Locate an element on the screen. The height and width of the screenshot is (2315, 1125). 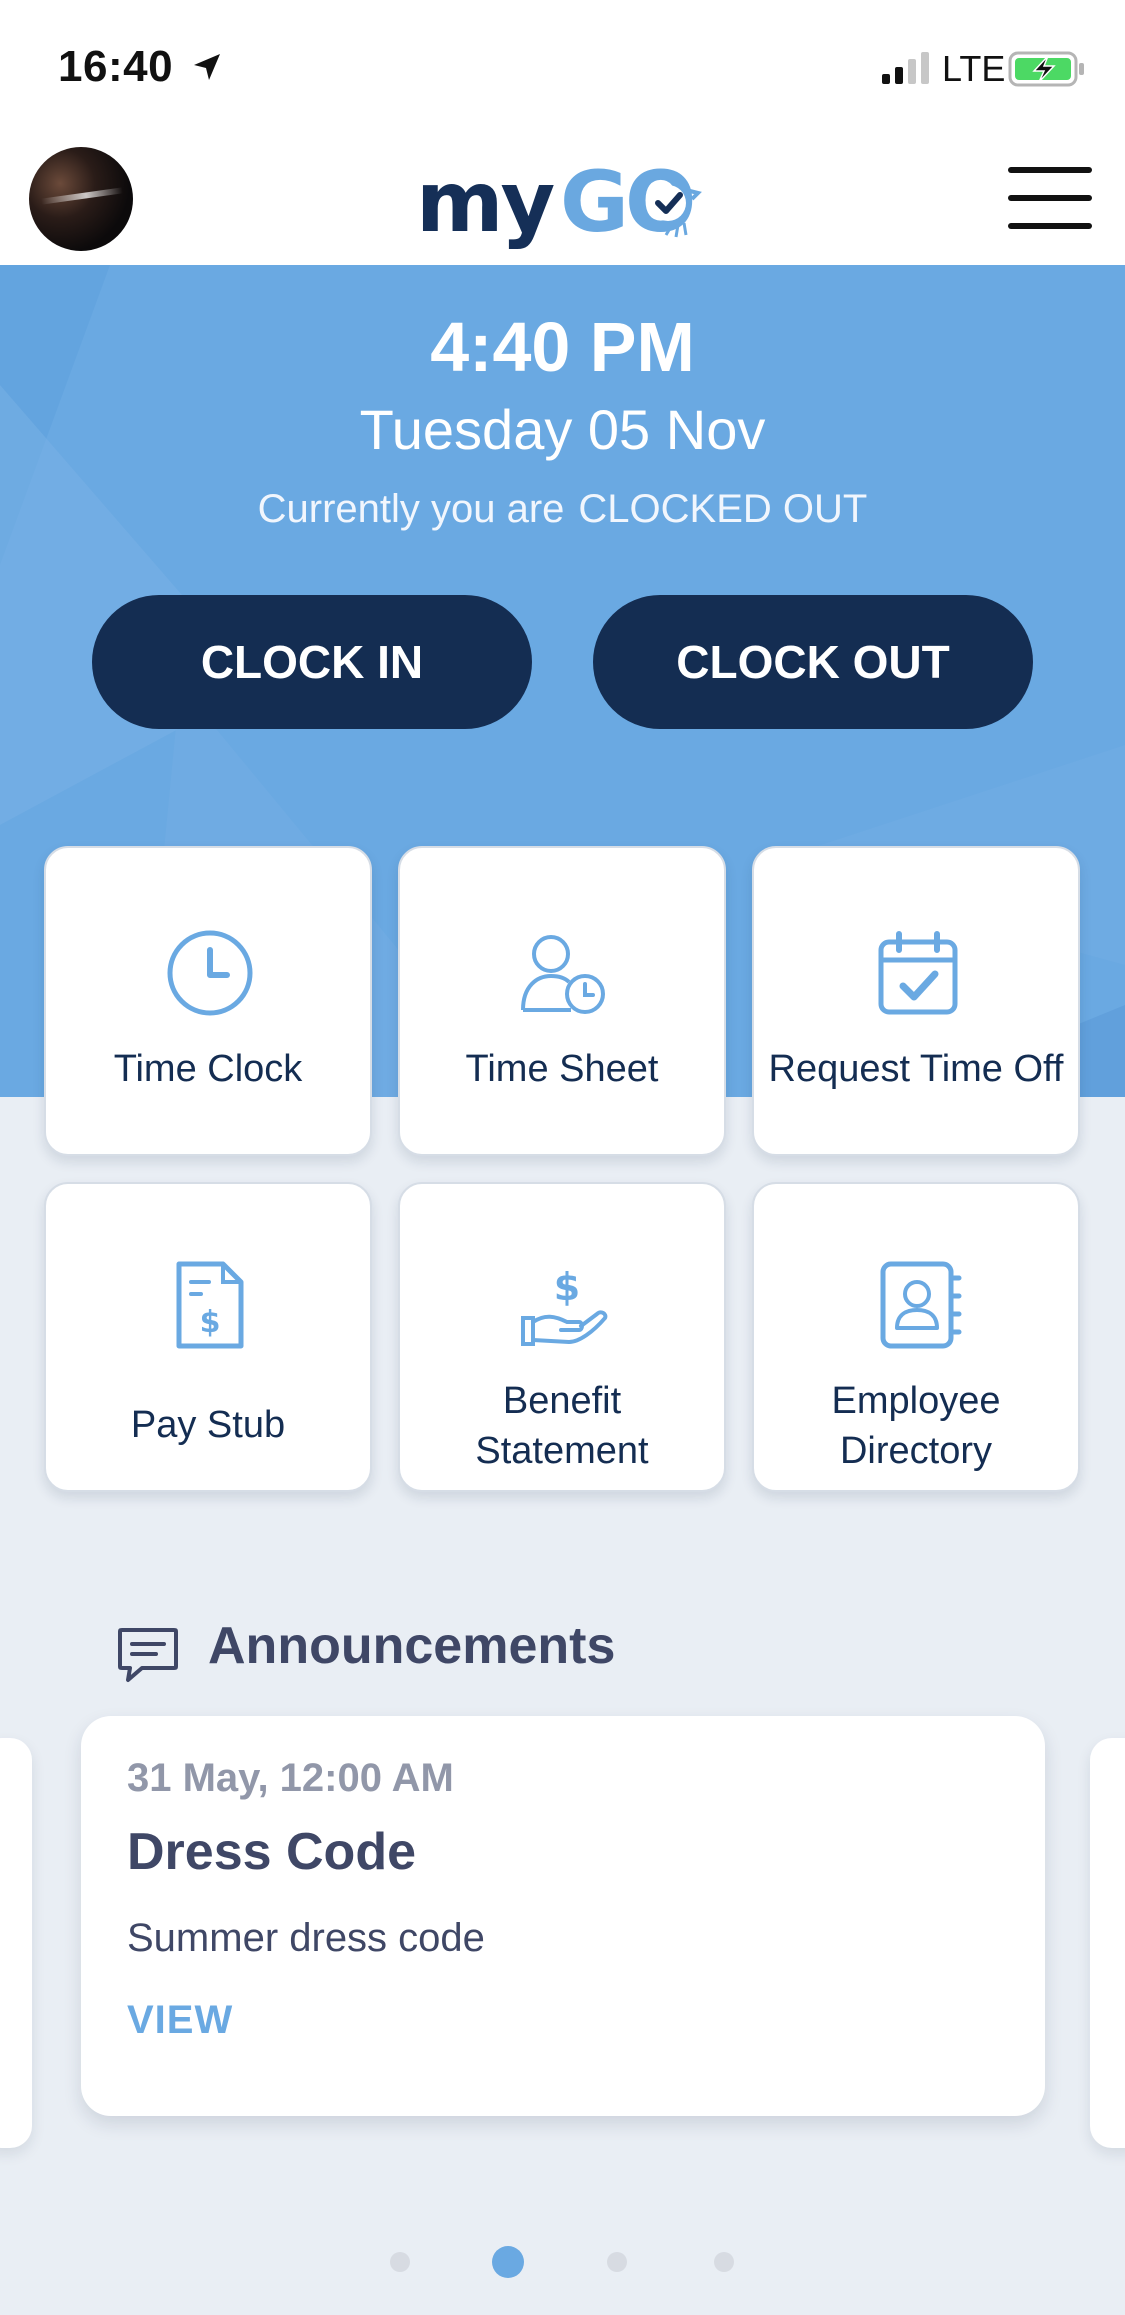
status-time: 16:40 is located at coordinates (116, 66).